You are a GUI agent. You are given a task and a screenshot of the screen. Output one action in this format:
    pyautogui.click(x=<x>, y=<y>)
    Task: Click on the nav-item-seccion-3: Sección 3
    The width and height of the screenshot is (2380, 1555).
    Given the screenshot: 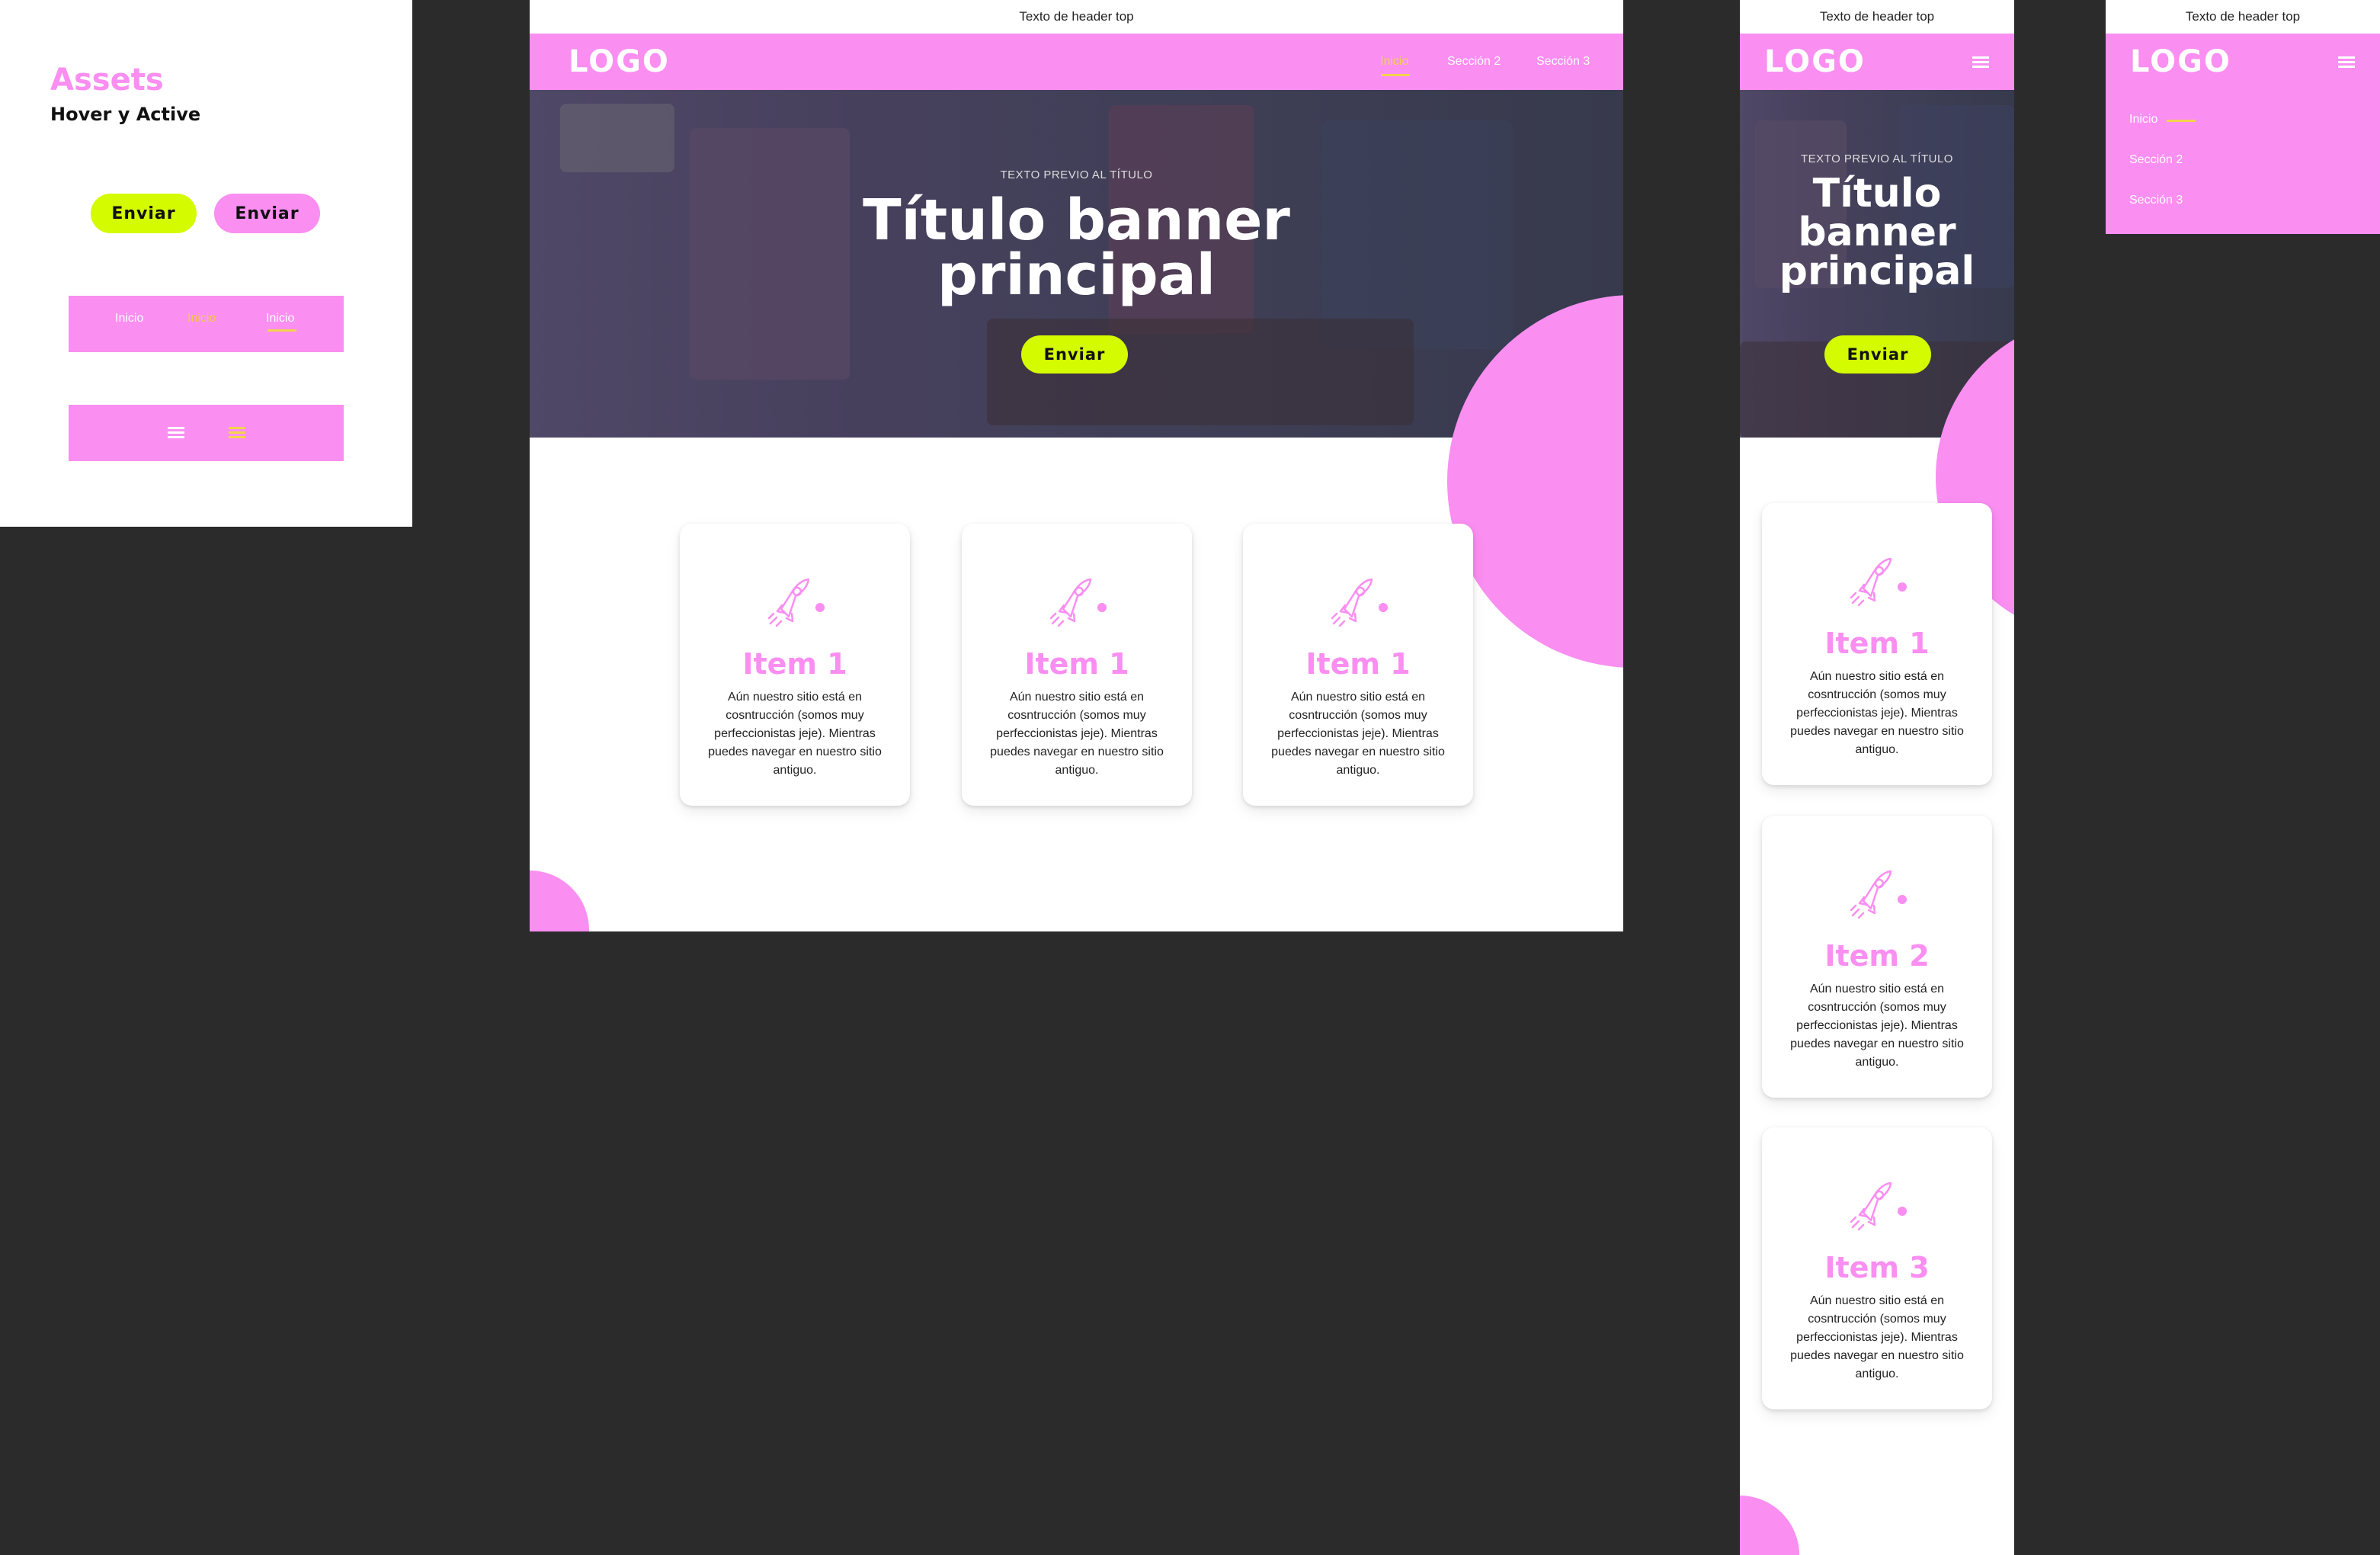 What is the action you would take?
    pyautogui.click(x=1563, y=62)
    